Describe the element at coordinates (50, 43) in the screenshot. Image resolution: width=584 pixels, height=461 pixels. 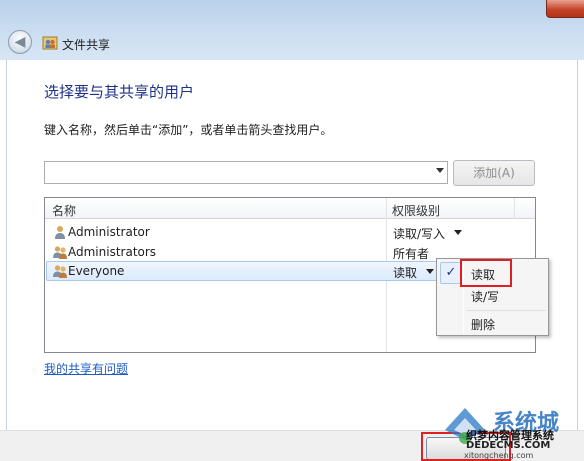
I see `file-share-icon` at that location.